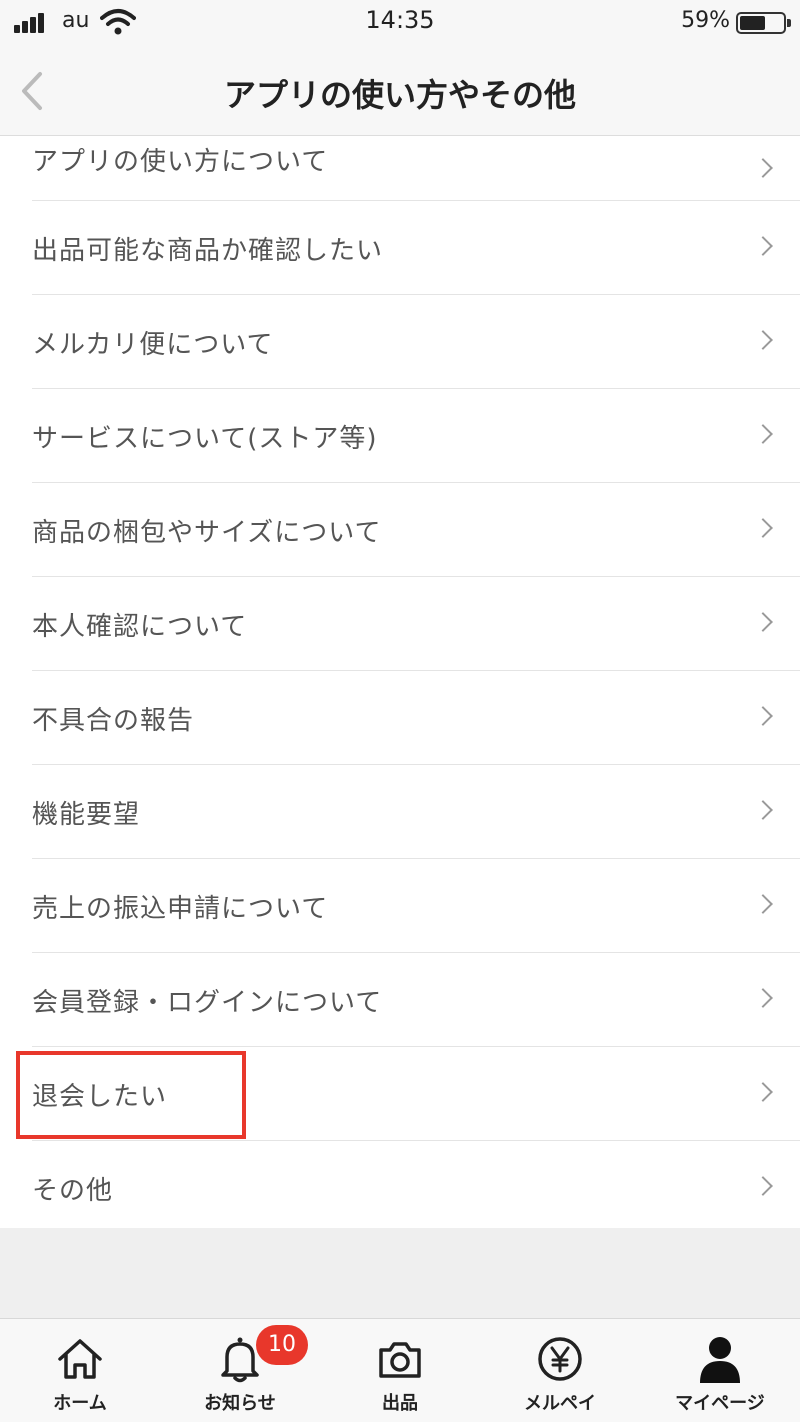 The width and height of the screenshot is (800, 1422). I want to click on list-item: その他, so click(400, 1188).